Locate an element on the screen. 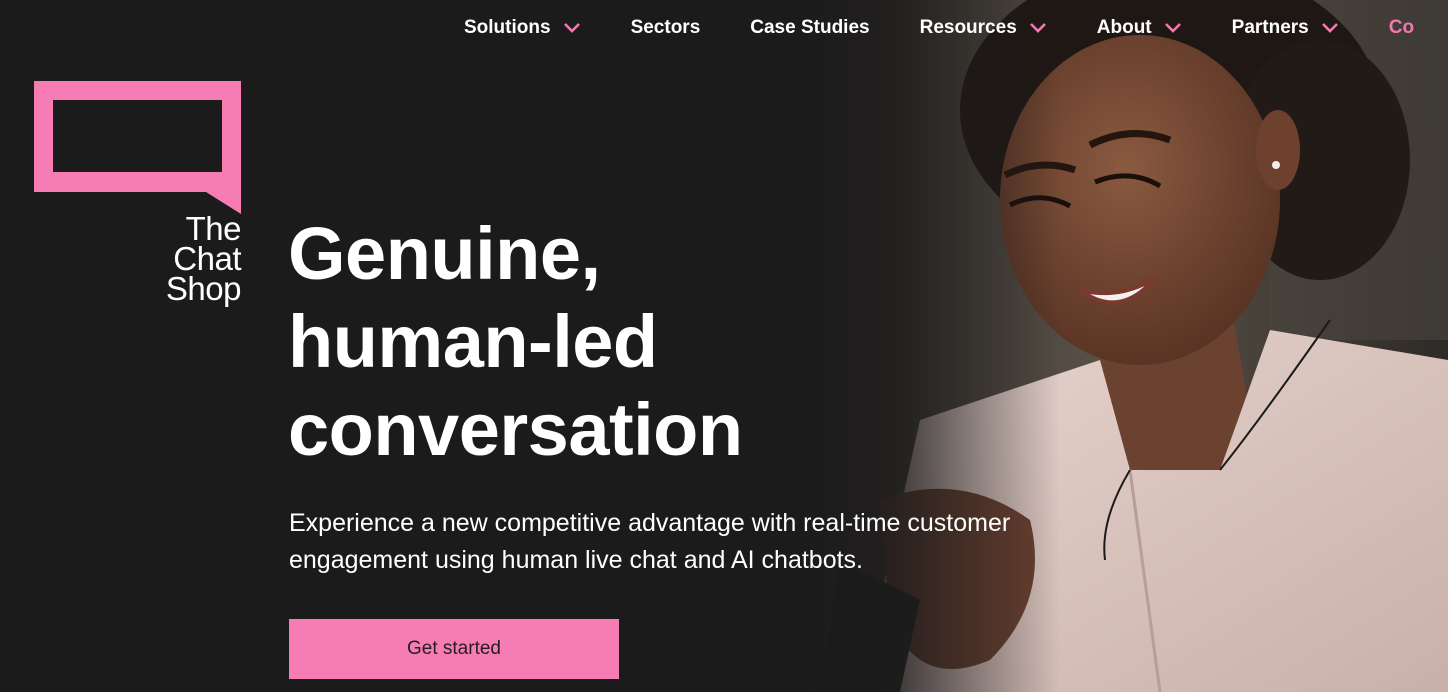 This screenshot has height=692, width=1448. logo-wordmark: The Chat Shop is located at coordinates (203, 259).